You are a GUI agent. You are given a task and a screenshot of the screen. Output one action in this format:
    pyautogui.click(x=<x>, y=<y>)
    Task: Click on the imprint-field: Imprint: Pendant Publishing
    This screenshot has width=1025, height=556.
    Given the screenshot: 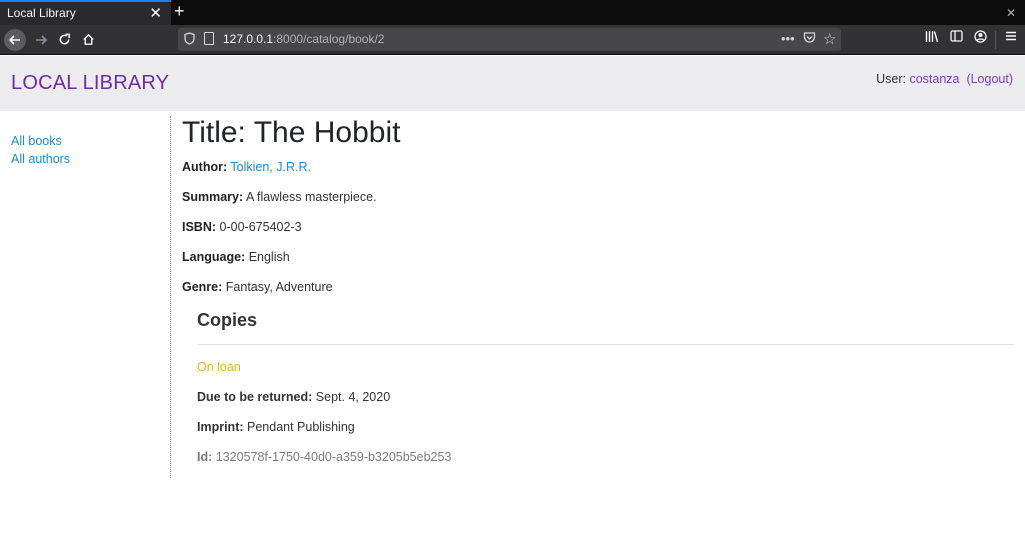 What is the action you would take?
    pyautogui.click(x=276, y=427)
    